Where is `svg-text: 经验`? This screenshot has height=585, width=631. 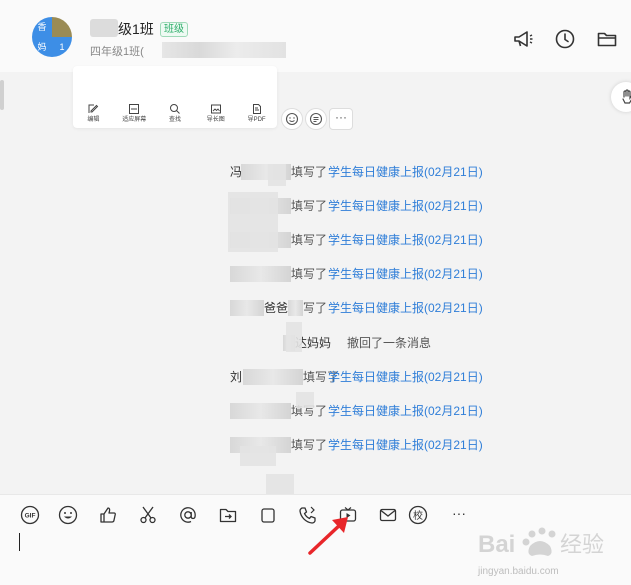
svg-text: 经验 is located at coordinates (582, 545).